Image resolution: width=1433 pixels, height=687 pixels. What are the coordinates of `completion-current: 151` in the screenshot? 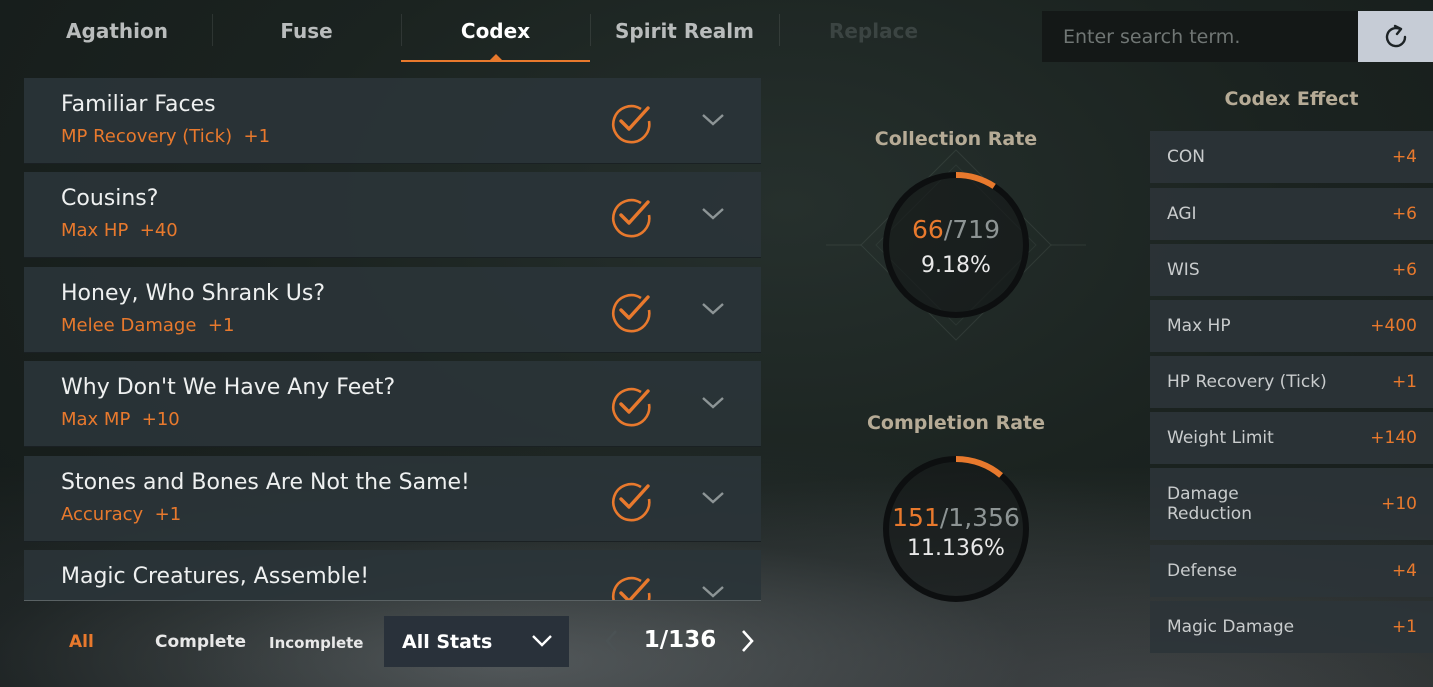 It's located at (916, 517).